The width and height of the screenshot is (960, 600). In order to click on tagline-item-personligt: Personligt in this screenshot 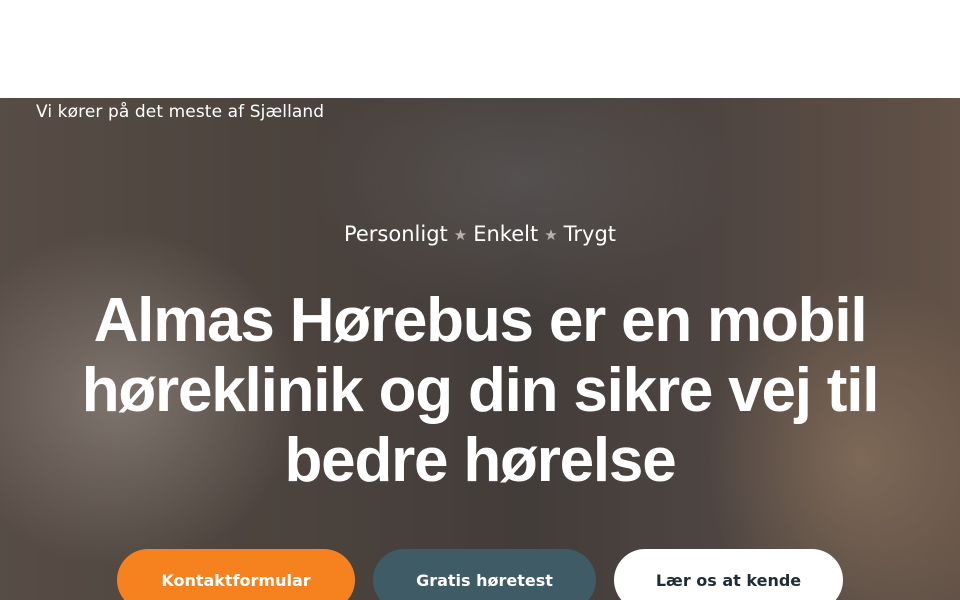, I will do `click(395, 234)`.